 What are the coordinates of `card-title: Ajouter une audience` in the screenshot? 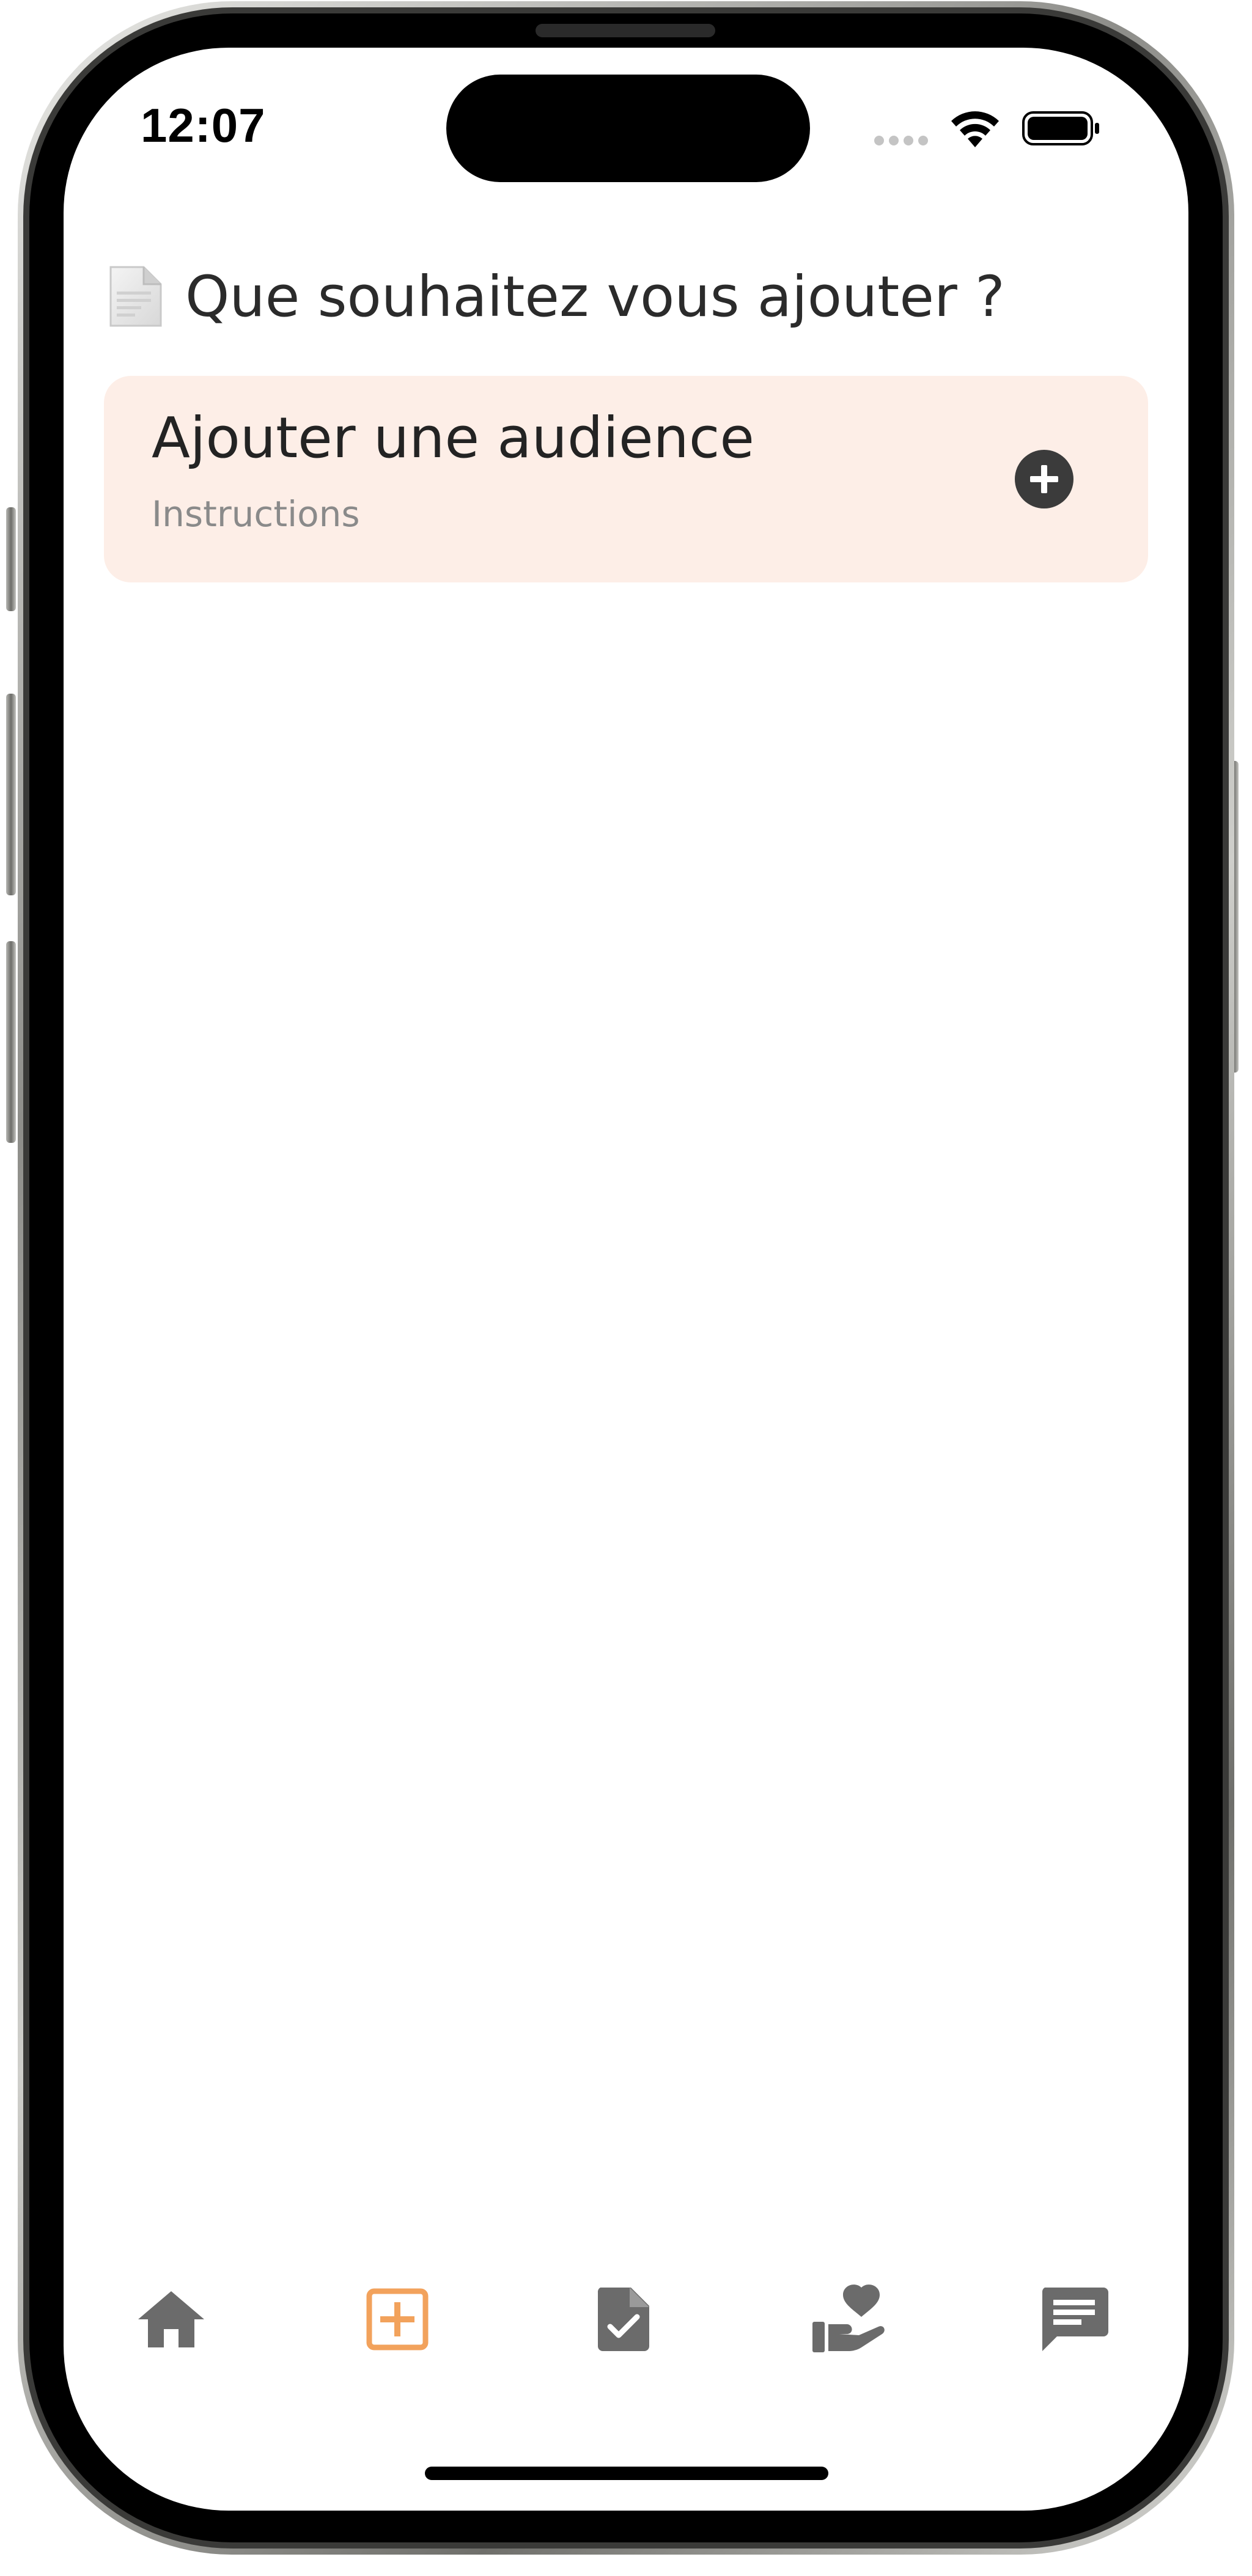 It's located at (453, 438).